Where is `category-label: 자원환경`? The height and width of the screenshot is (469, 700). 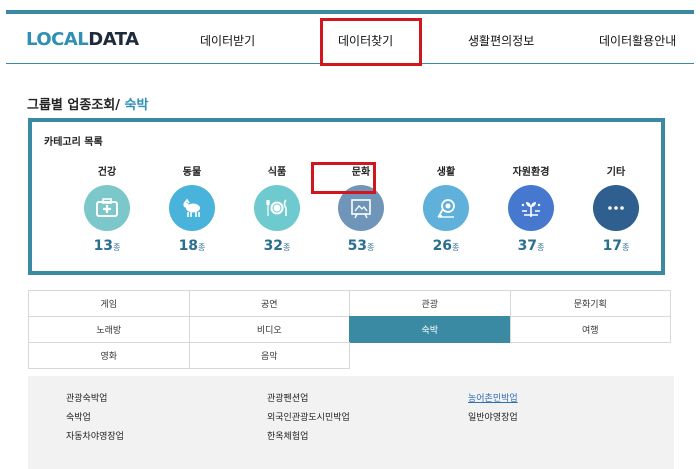
category-label: 자원환경 is located at coordinates (531, 172).